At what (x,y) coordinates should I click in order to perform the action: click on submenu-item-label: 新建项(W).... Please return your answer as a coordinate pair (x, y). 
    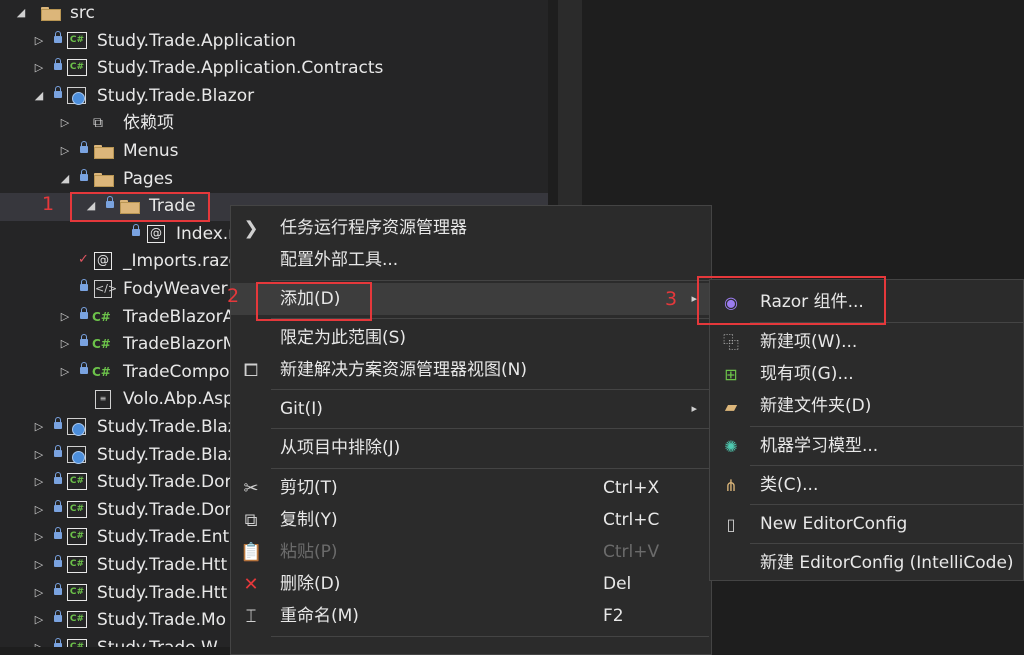
    Looking at the image, I should click on (809, 342).